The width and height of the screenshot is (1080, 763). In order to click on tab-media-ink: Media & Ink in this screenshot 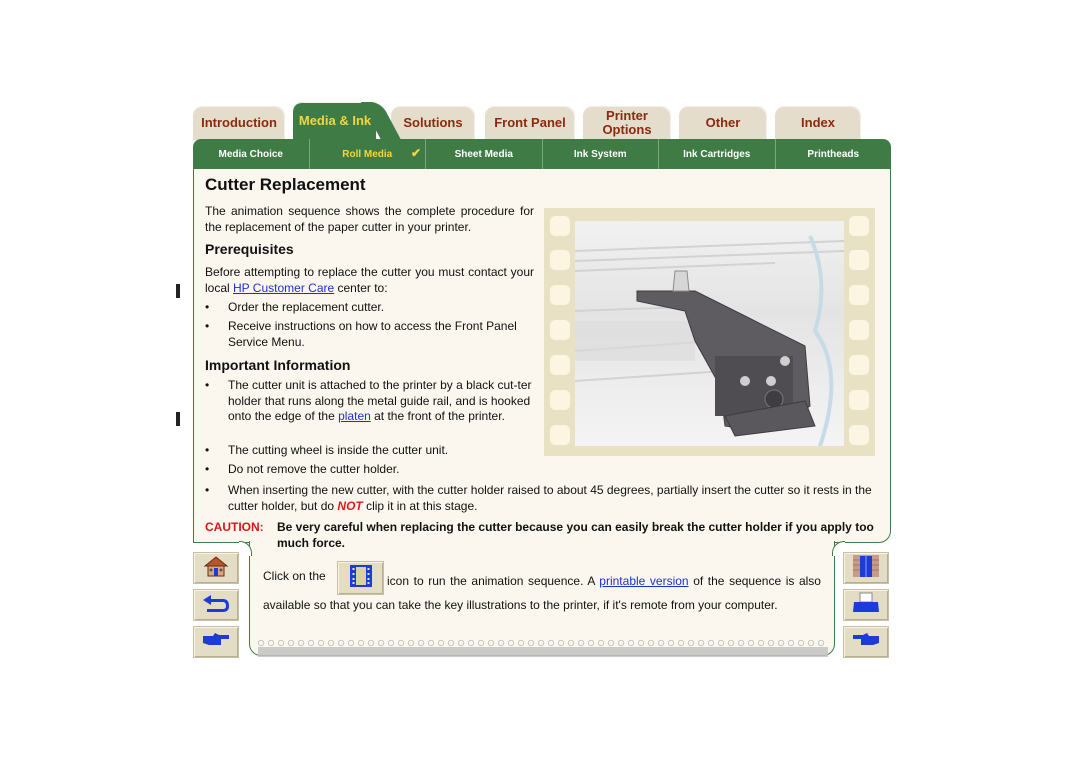, I will do `click(335, 121)`.